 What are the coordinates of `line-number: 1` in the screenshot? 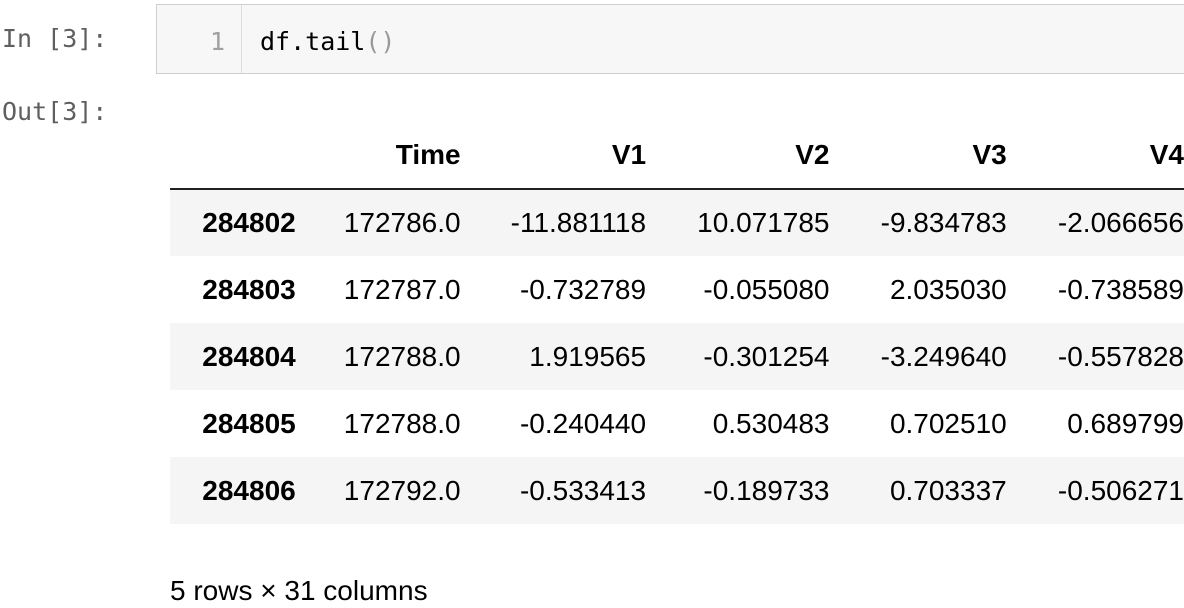 It's located at (217, 41).